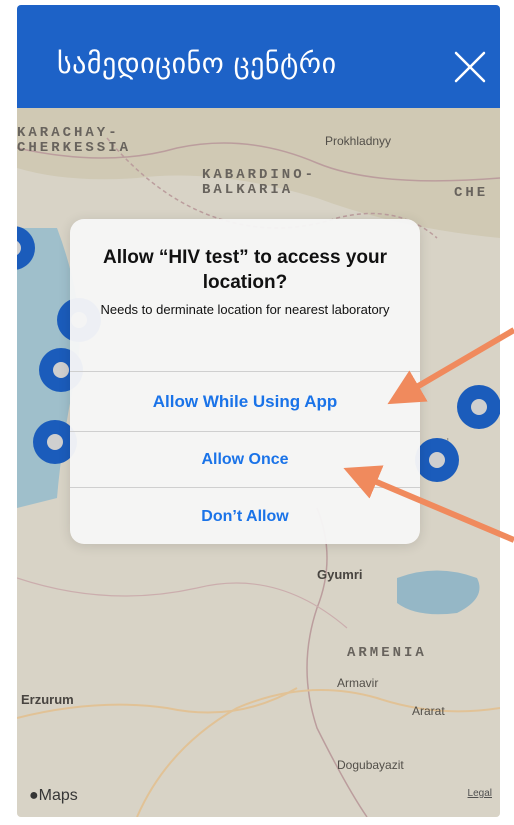 Image resolution: width=514 pixels, height=825 pixels. Describe the element at coordinates (245, 401) in the screenshot. I see `allow-while-using-button: Allow While Using App` at that location.